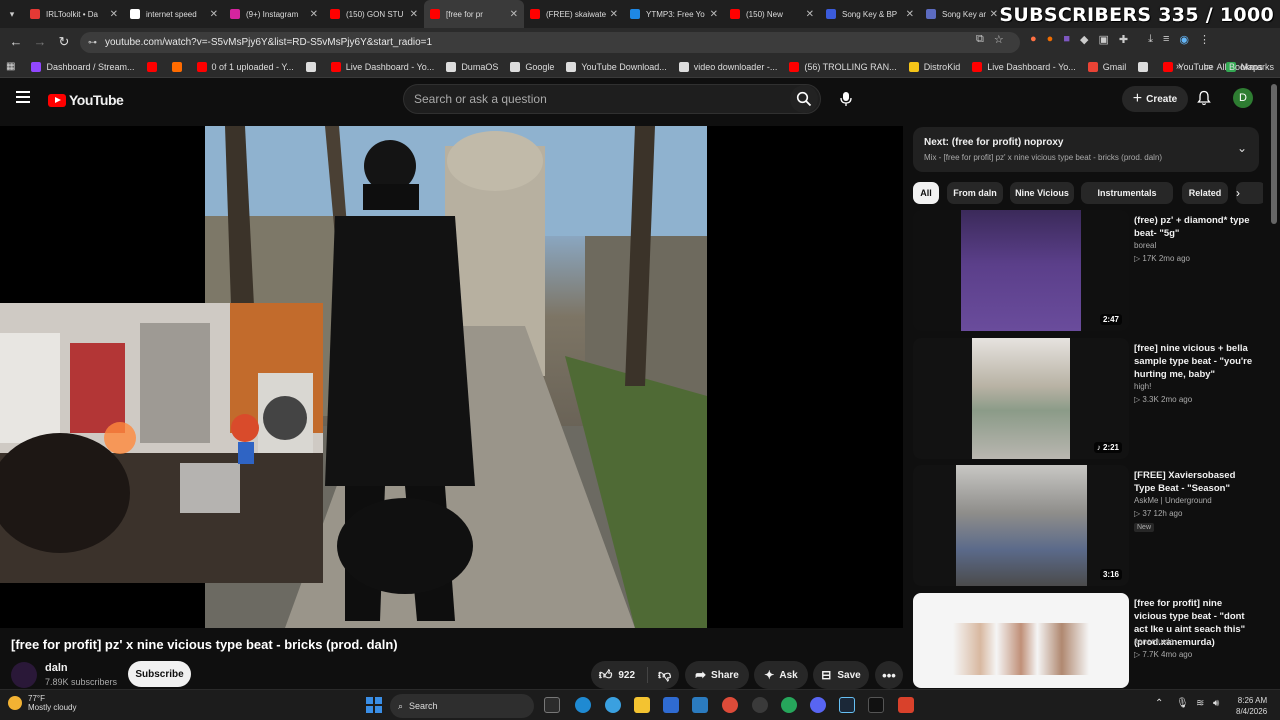 The image size is (1280, 720). Describe the element at coordinates (274, 14) in the screenshot. I see `browser-tab: (9+) Instagram ✕` at that location.